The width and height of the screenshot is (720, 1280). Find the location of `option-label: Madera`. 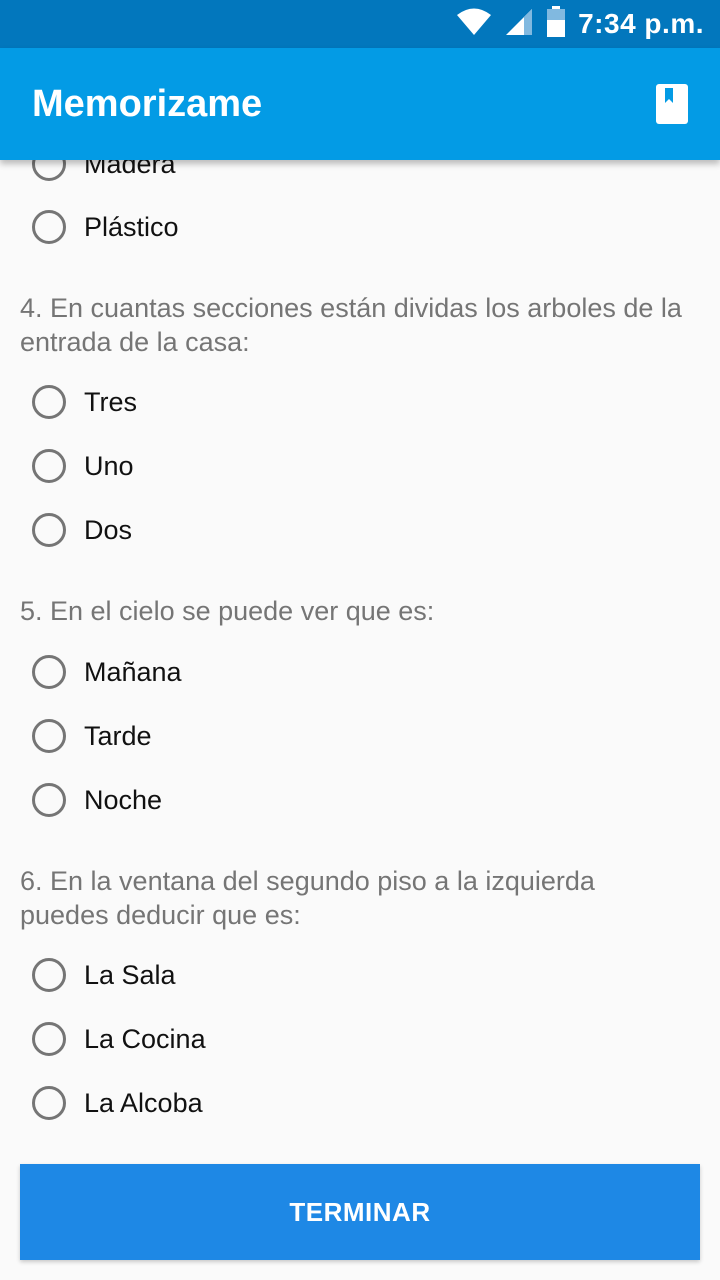

option-label: Madera is located at coordinates (130, 169).